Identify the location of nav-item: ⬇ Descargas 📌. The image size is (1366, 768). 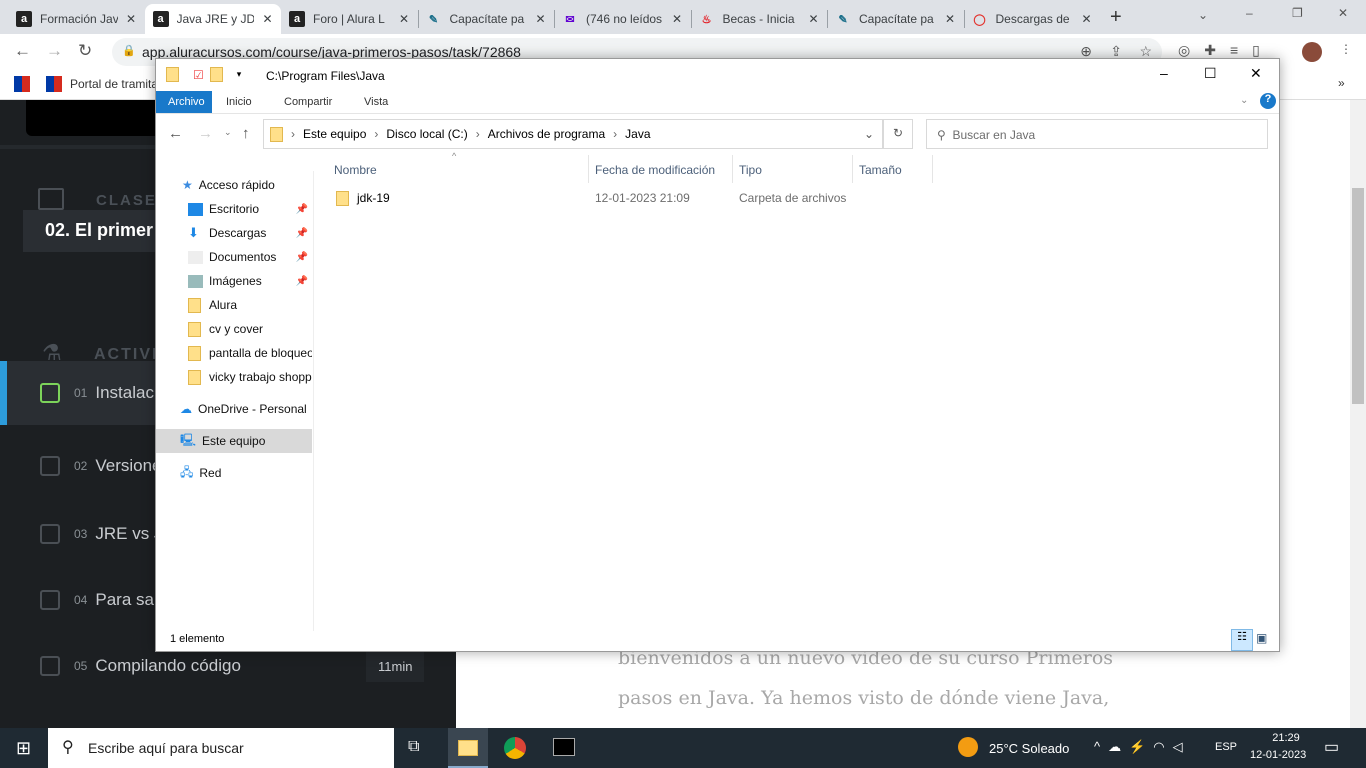
(234, 233).